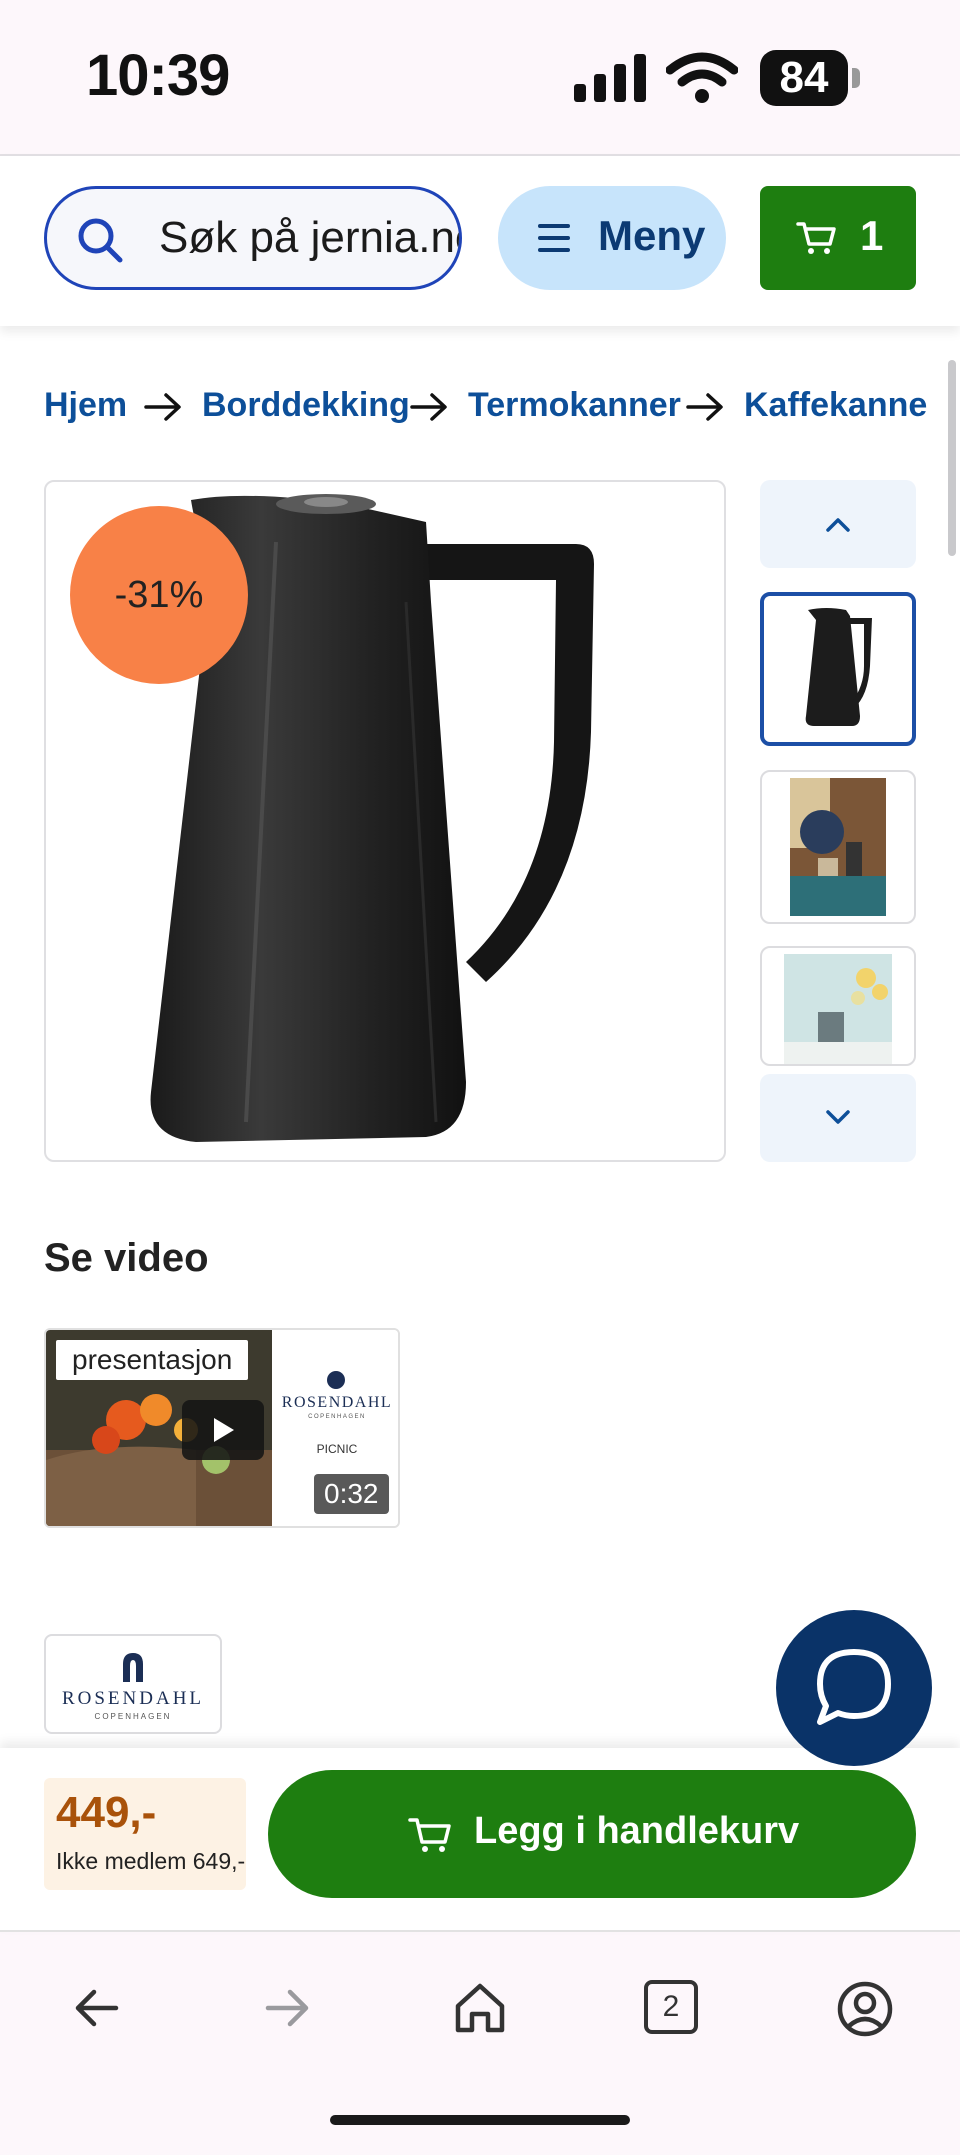 The image size is (960, 2155). I want to click on menu-icon, so click(554, 238).